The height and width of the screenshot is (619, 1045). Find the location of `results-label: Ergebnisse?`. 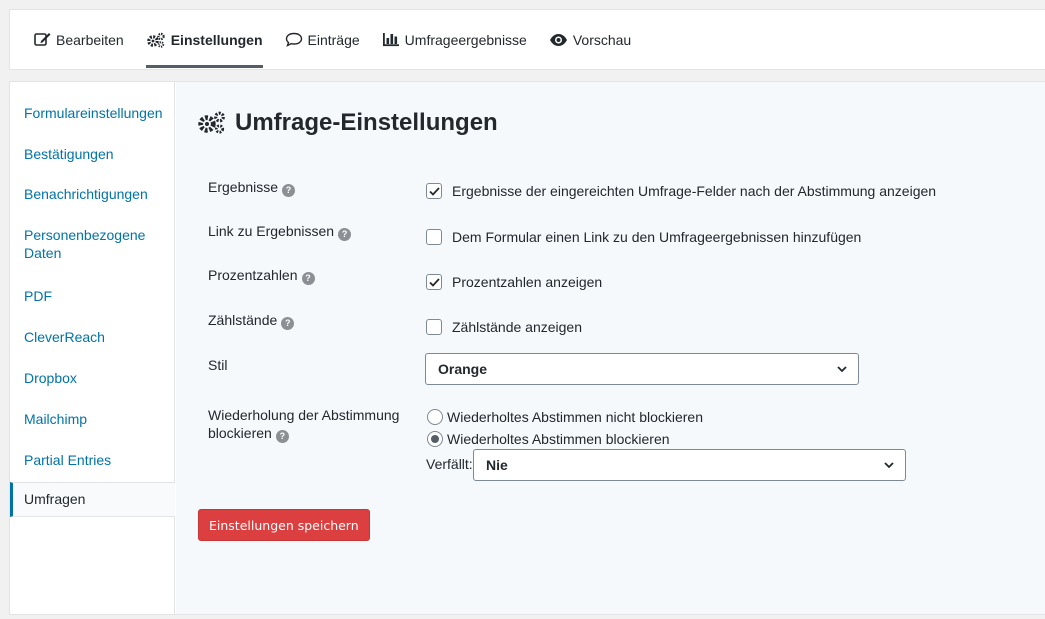

results-label: Ergebnisse? is located at coordinates (252, 187).